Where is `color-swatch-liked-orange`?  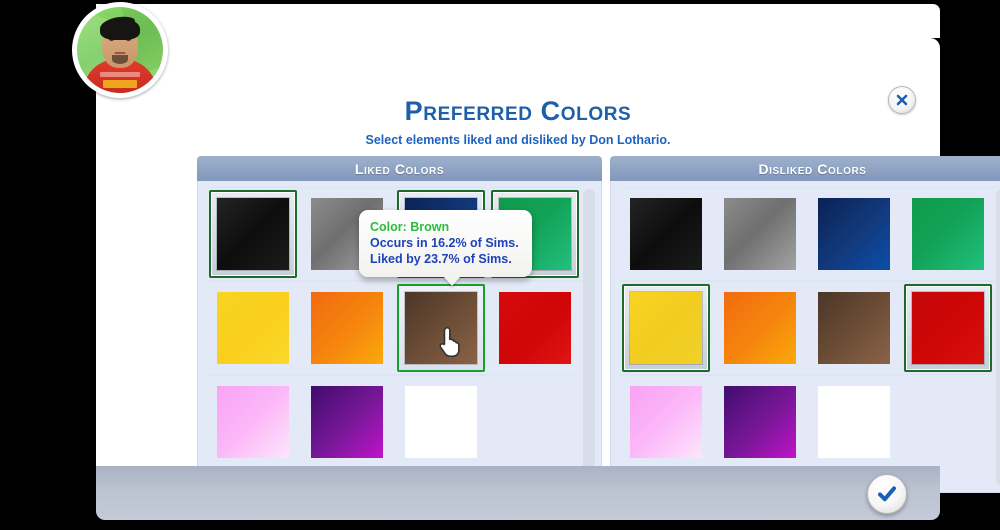 color-swatch-liked-orange is located at coordinates (347, 328).